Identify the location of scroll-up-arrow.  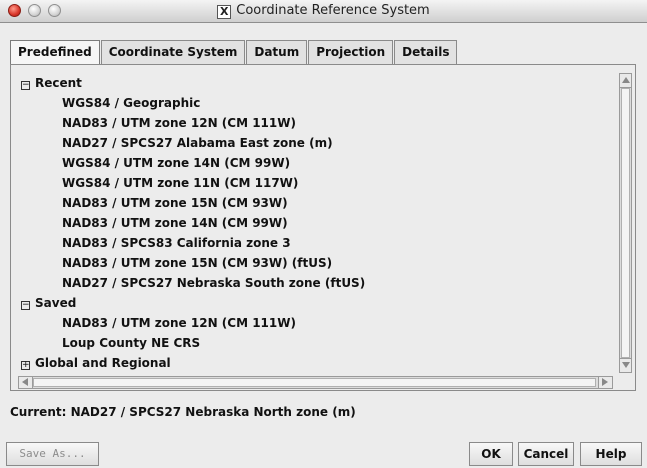
(625, 81).